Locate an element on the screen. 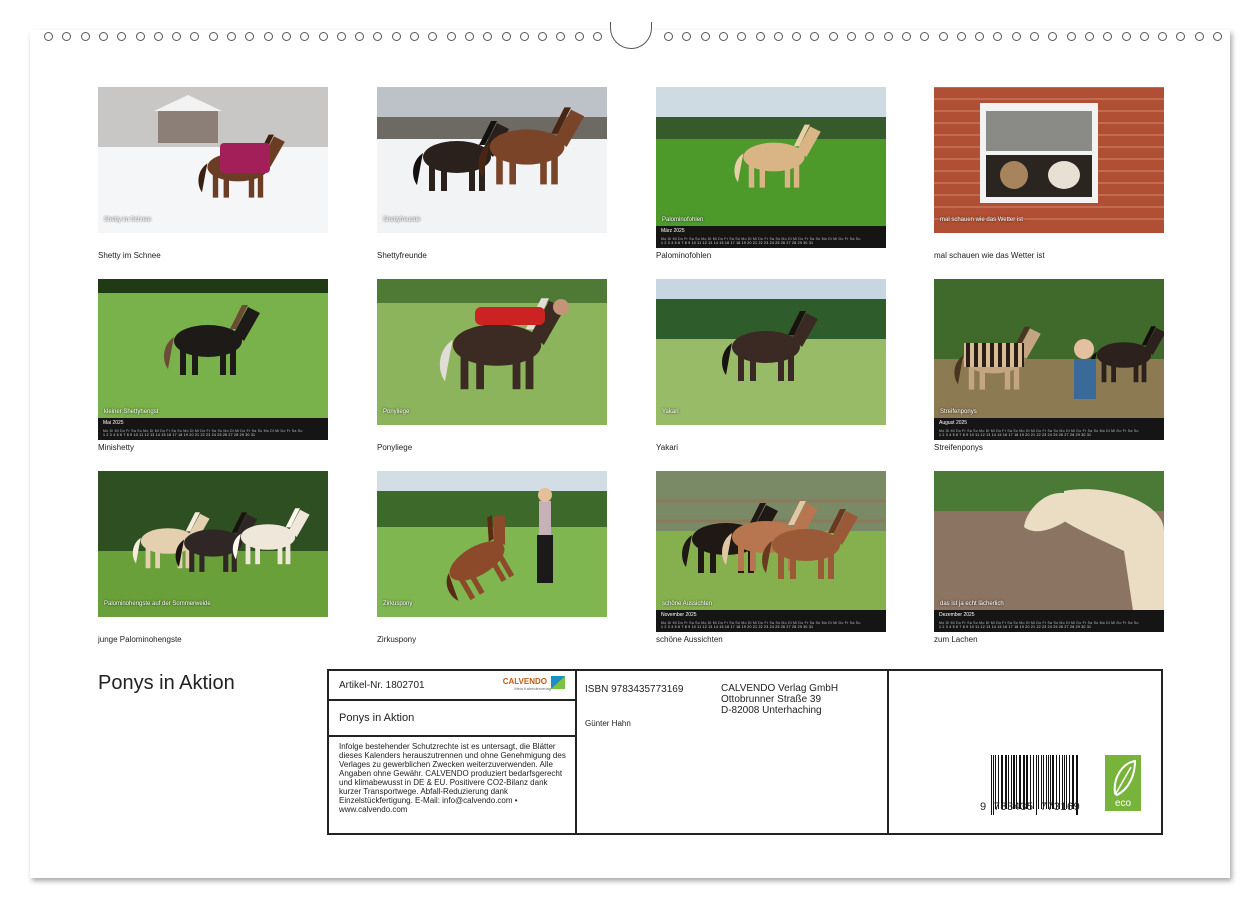  month-photo: Shettyfreunde is located at coordinates (492, 160).